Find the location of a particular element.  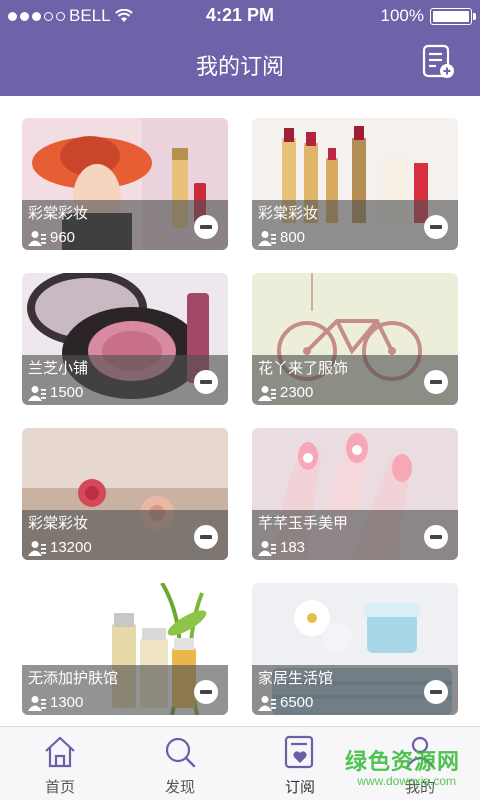

card-stats: 1500 is located at coordinates (55, 392).